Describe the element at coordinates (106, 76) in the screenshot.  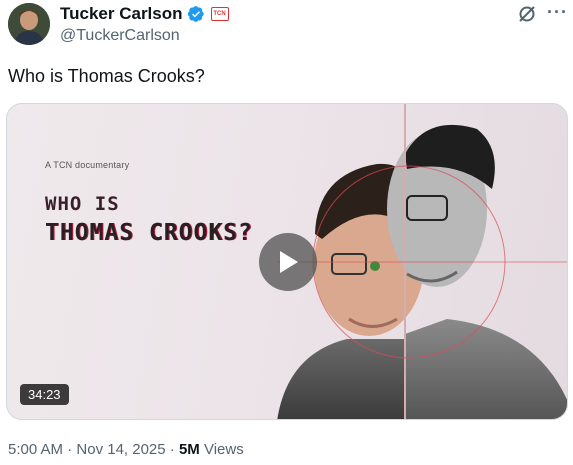
I see `tweet-text: Who is Thomas Crooks?` at that location.